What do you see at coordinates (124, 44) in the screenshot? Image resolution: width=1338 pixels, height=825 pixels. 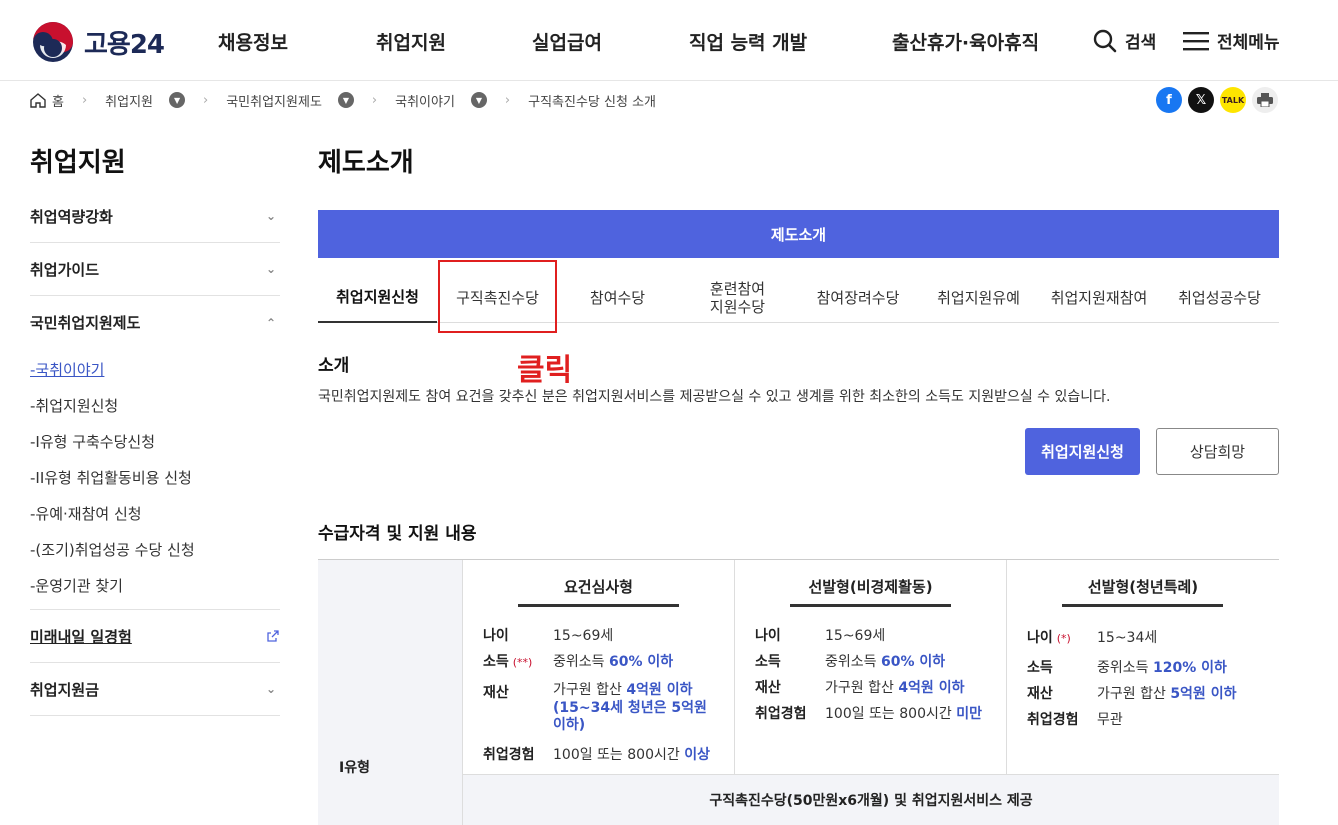 I see `logo-text: 고용24` at bounding box center [124, 44].